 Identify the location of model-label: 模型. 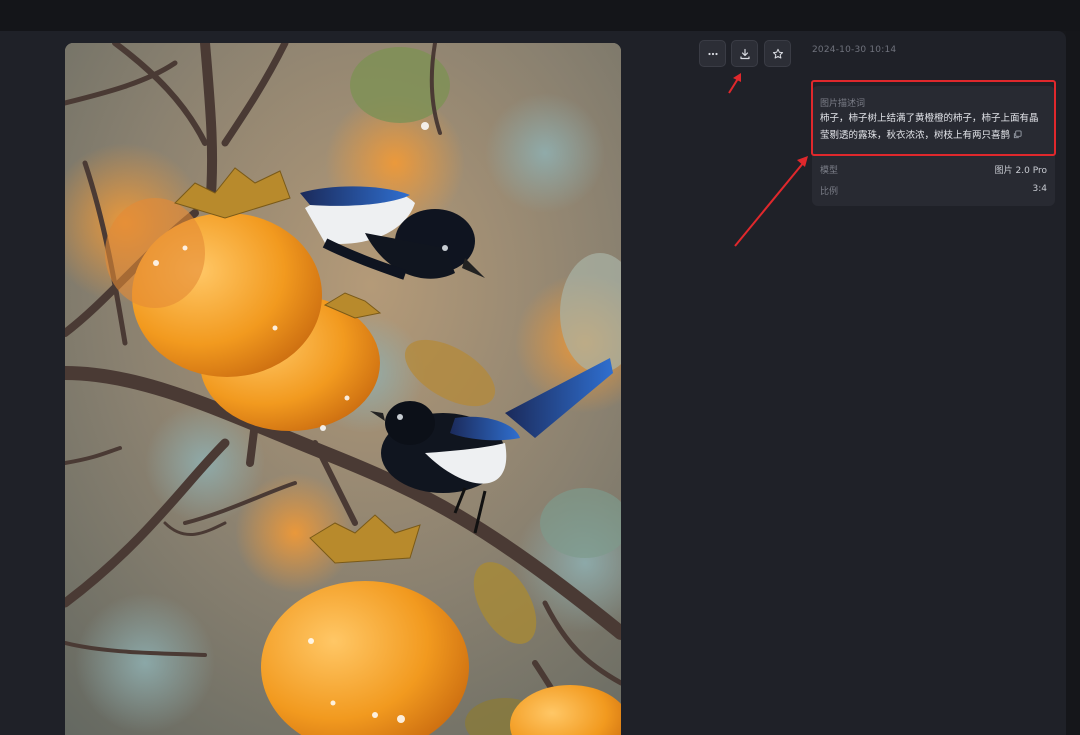
(829, 171).